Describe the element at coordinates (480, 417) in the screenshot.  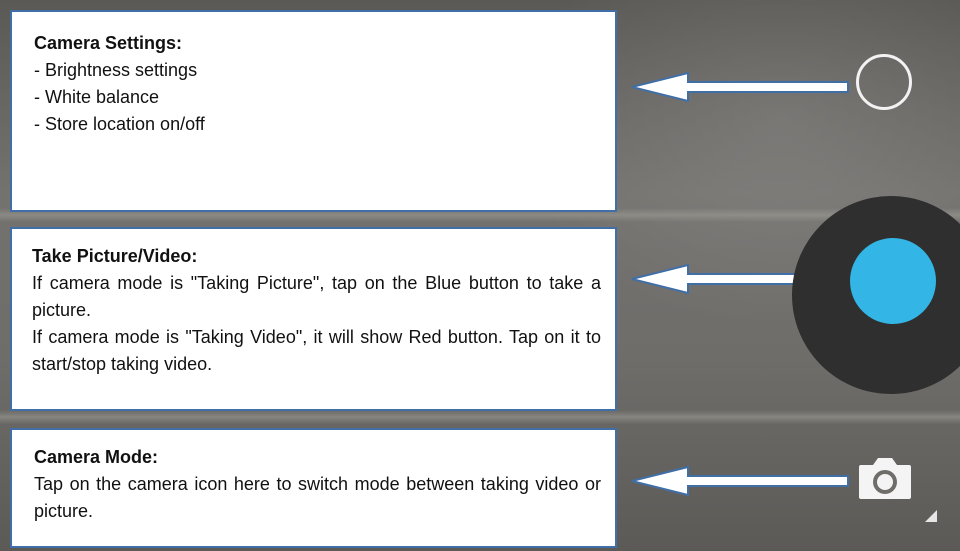
I see `viewfinder-strip` at that location.